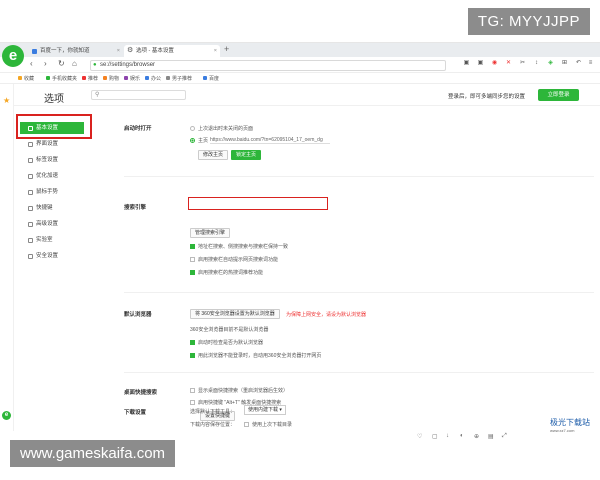 This screenshot has width=600, height=480. I want to click on interface-icon, so click(30, 144).